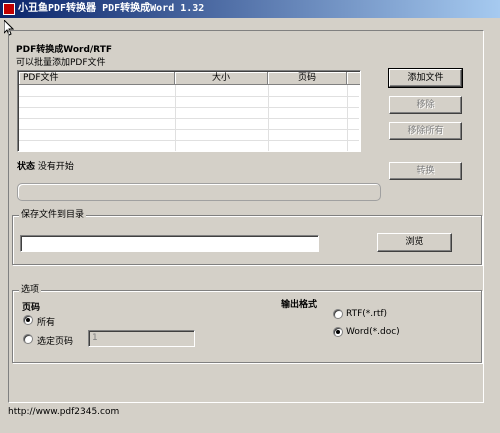  Describe the element at coordinates (169, 243) in the screenshot. I see `save-path-input` at that location.